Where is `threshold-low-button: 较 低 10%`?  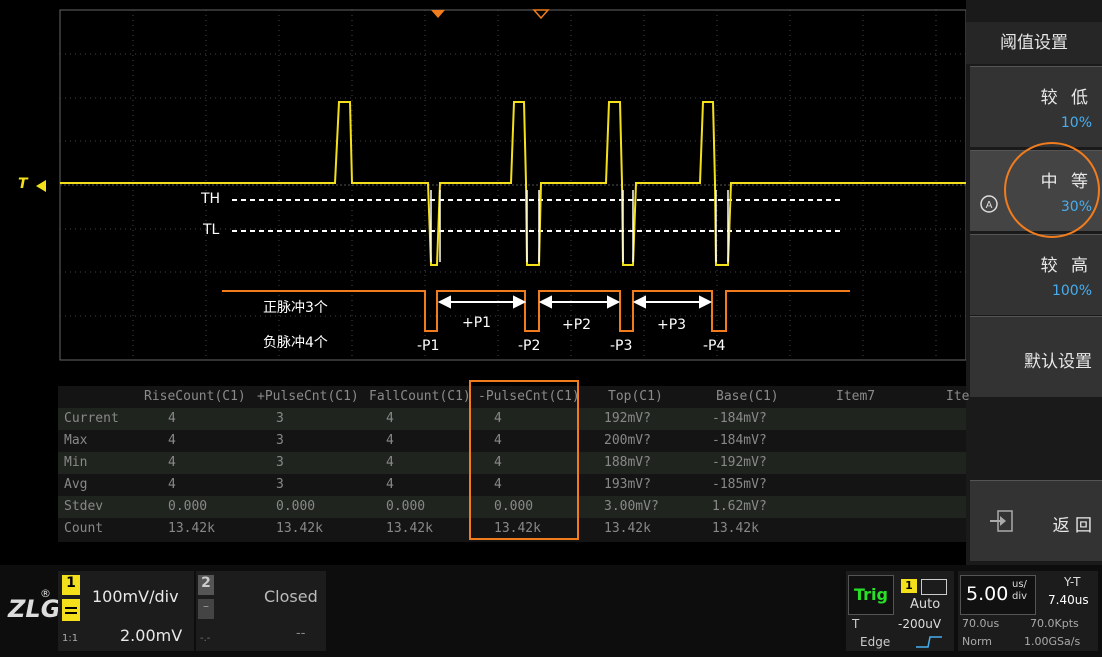
threshold-low-button: 较 低 10% is located at coordinates (1036, 106).